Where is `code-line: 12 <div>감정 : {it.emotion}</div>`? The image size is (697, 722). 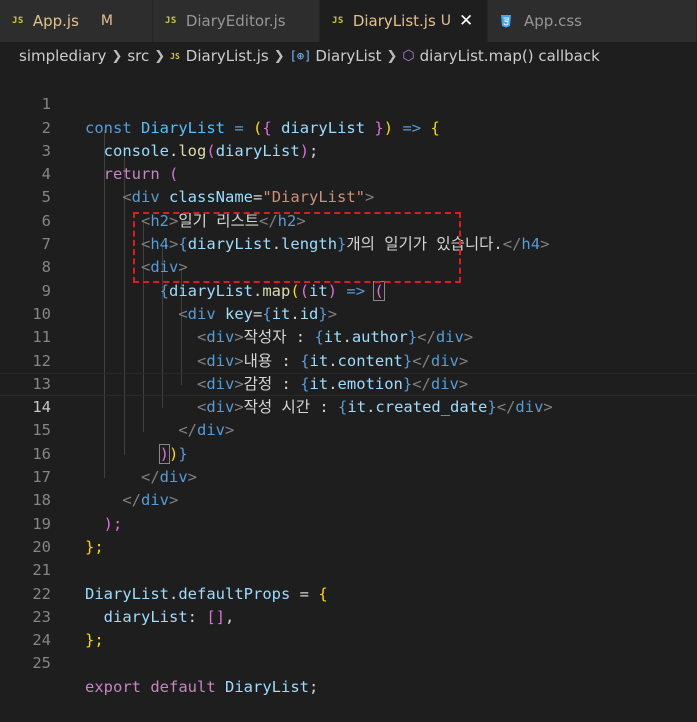
code-line: 12 <div>감정 : {it.emotion}</div> is located at coordinates (348, 359).